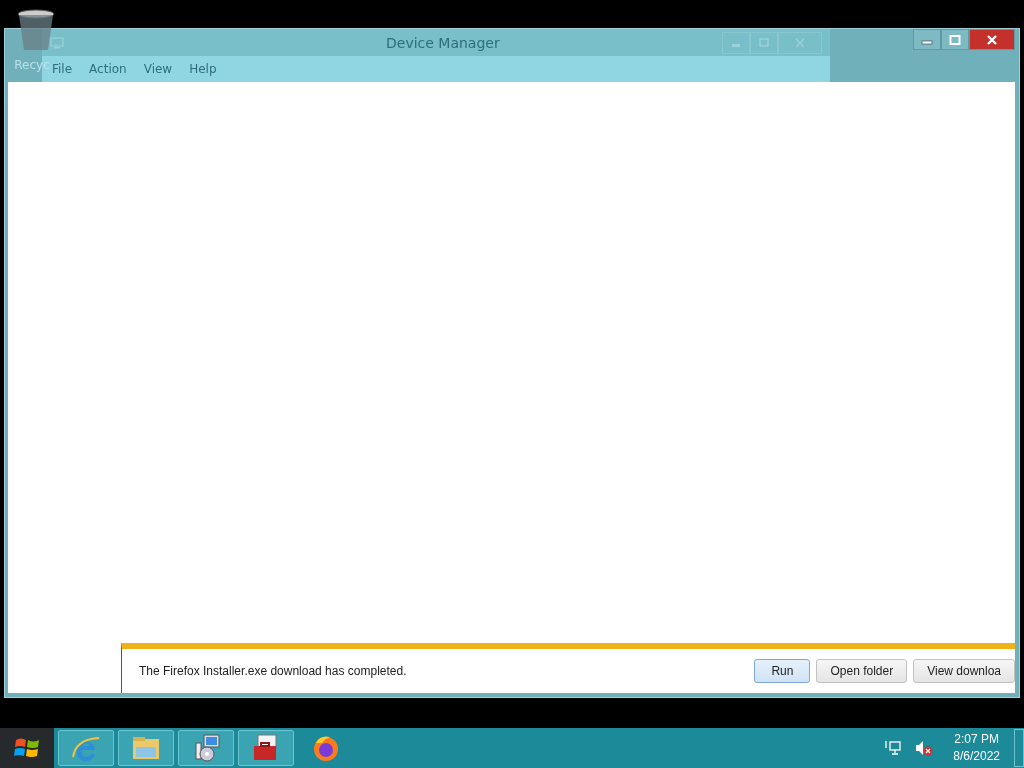 Image resolution: width=1024 pixels, height=768 pixels. Describe the element at coordinates (782, 671) in the screenshot. I see `notification-button: Run` at that location.